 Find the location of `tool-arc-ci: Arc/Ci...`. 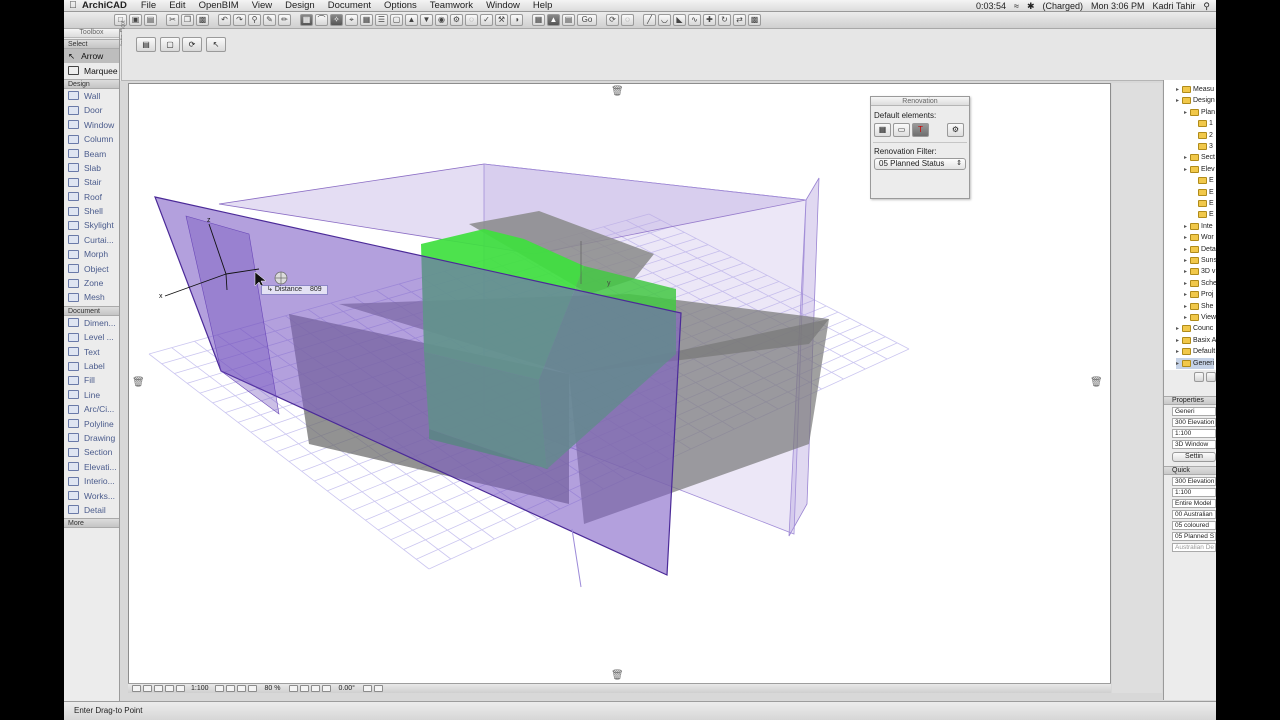

tool-arc-ci: Arc/Ci... is located at coordinates (91, 409).